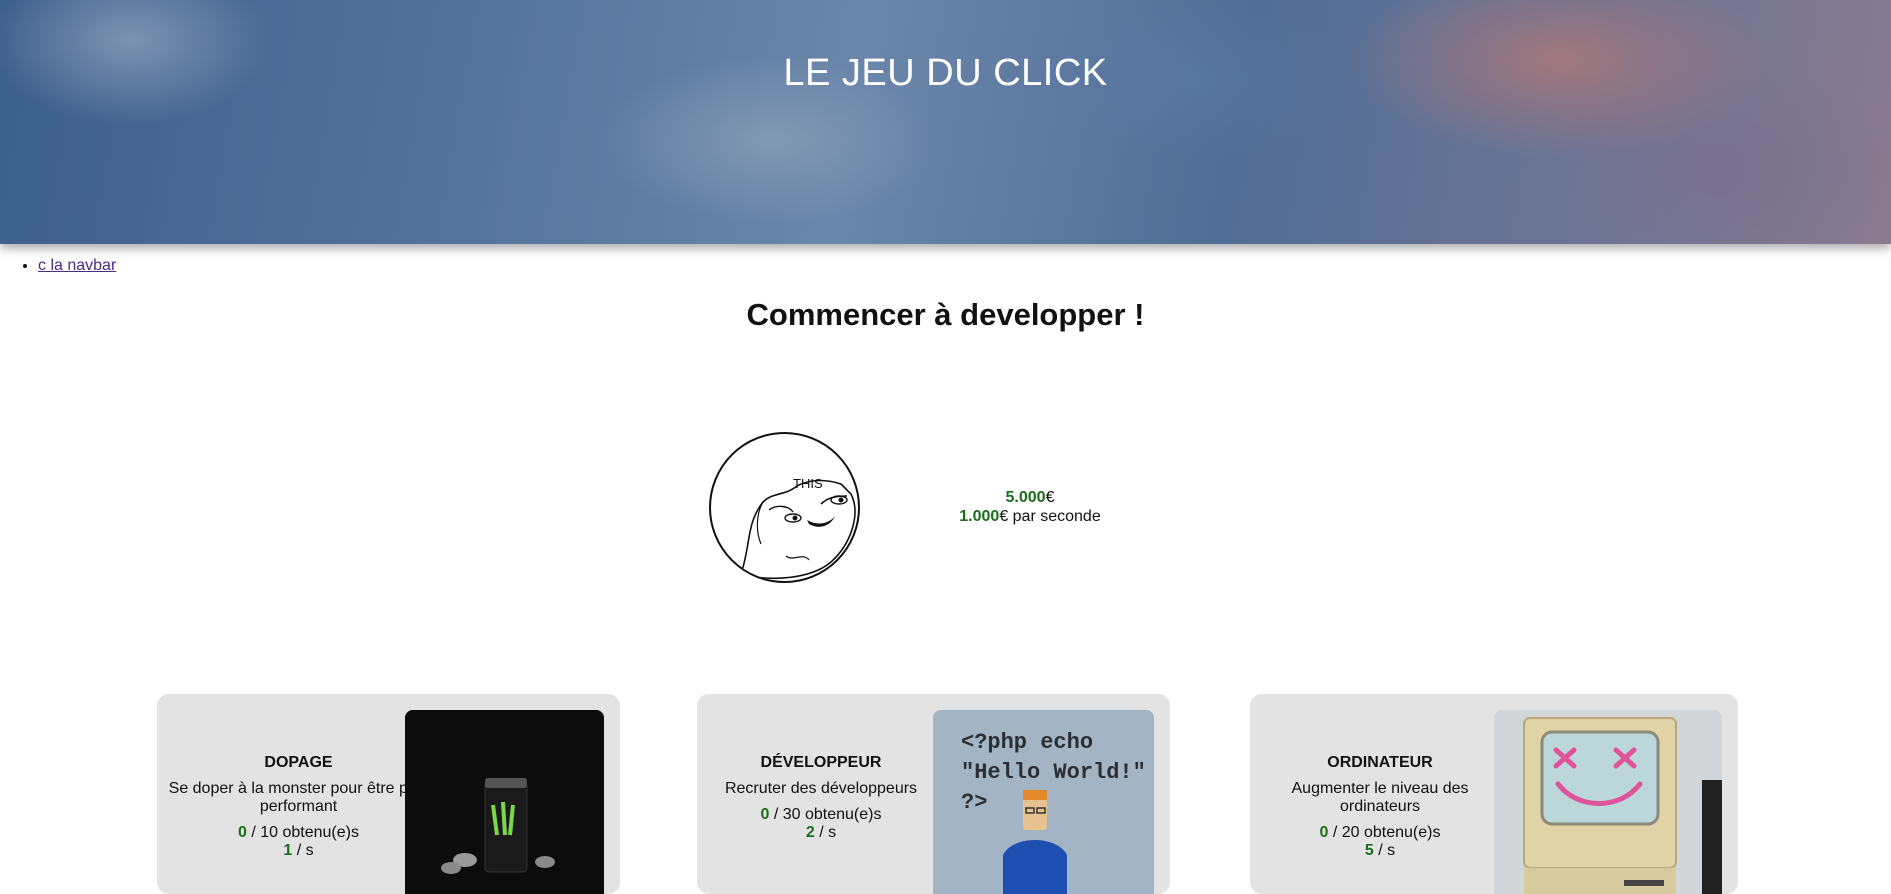 The image size is (1891, 894). Describe the element at coordinates (821, 762) in the screenshot. I see `card-title: DÉVELOPPEUR` at that location.